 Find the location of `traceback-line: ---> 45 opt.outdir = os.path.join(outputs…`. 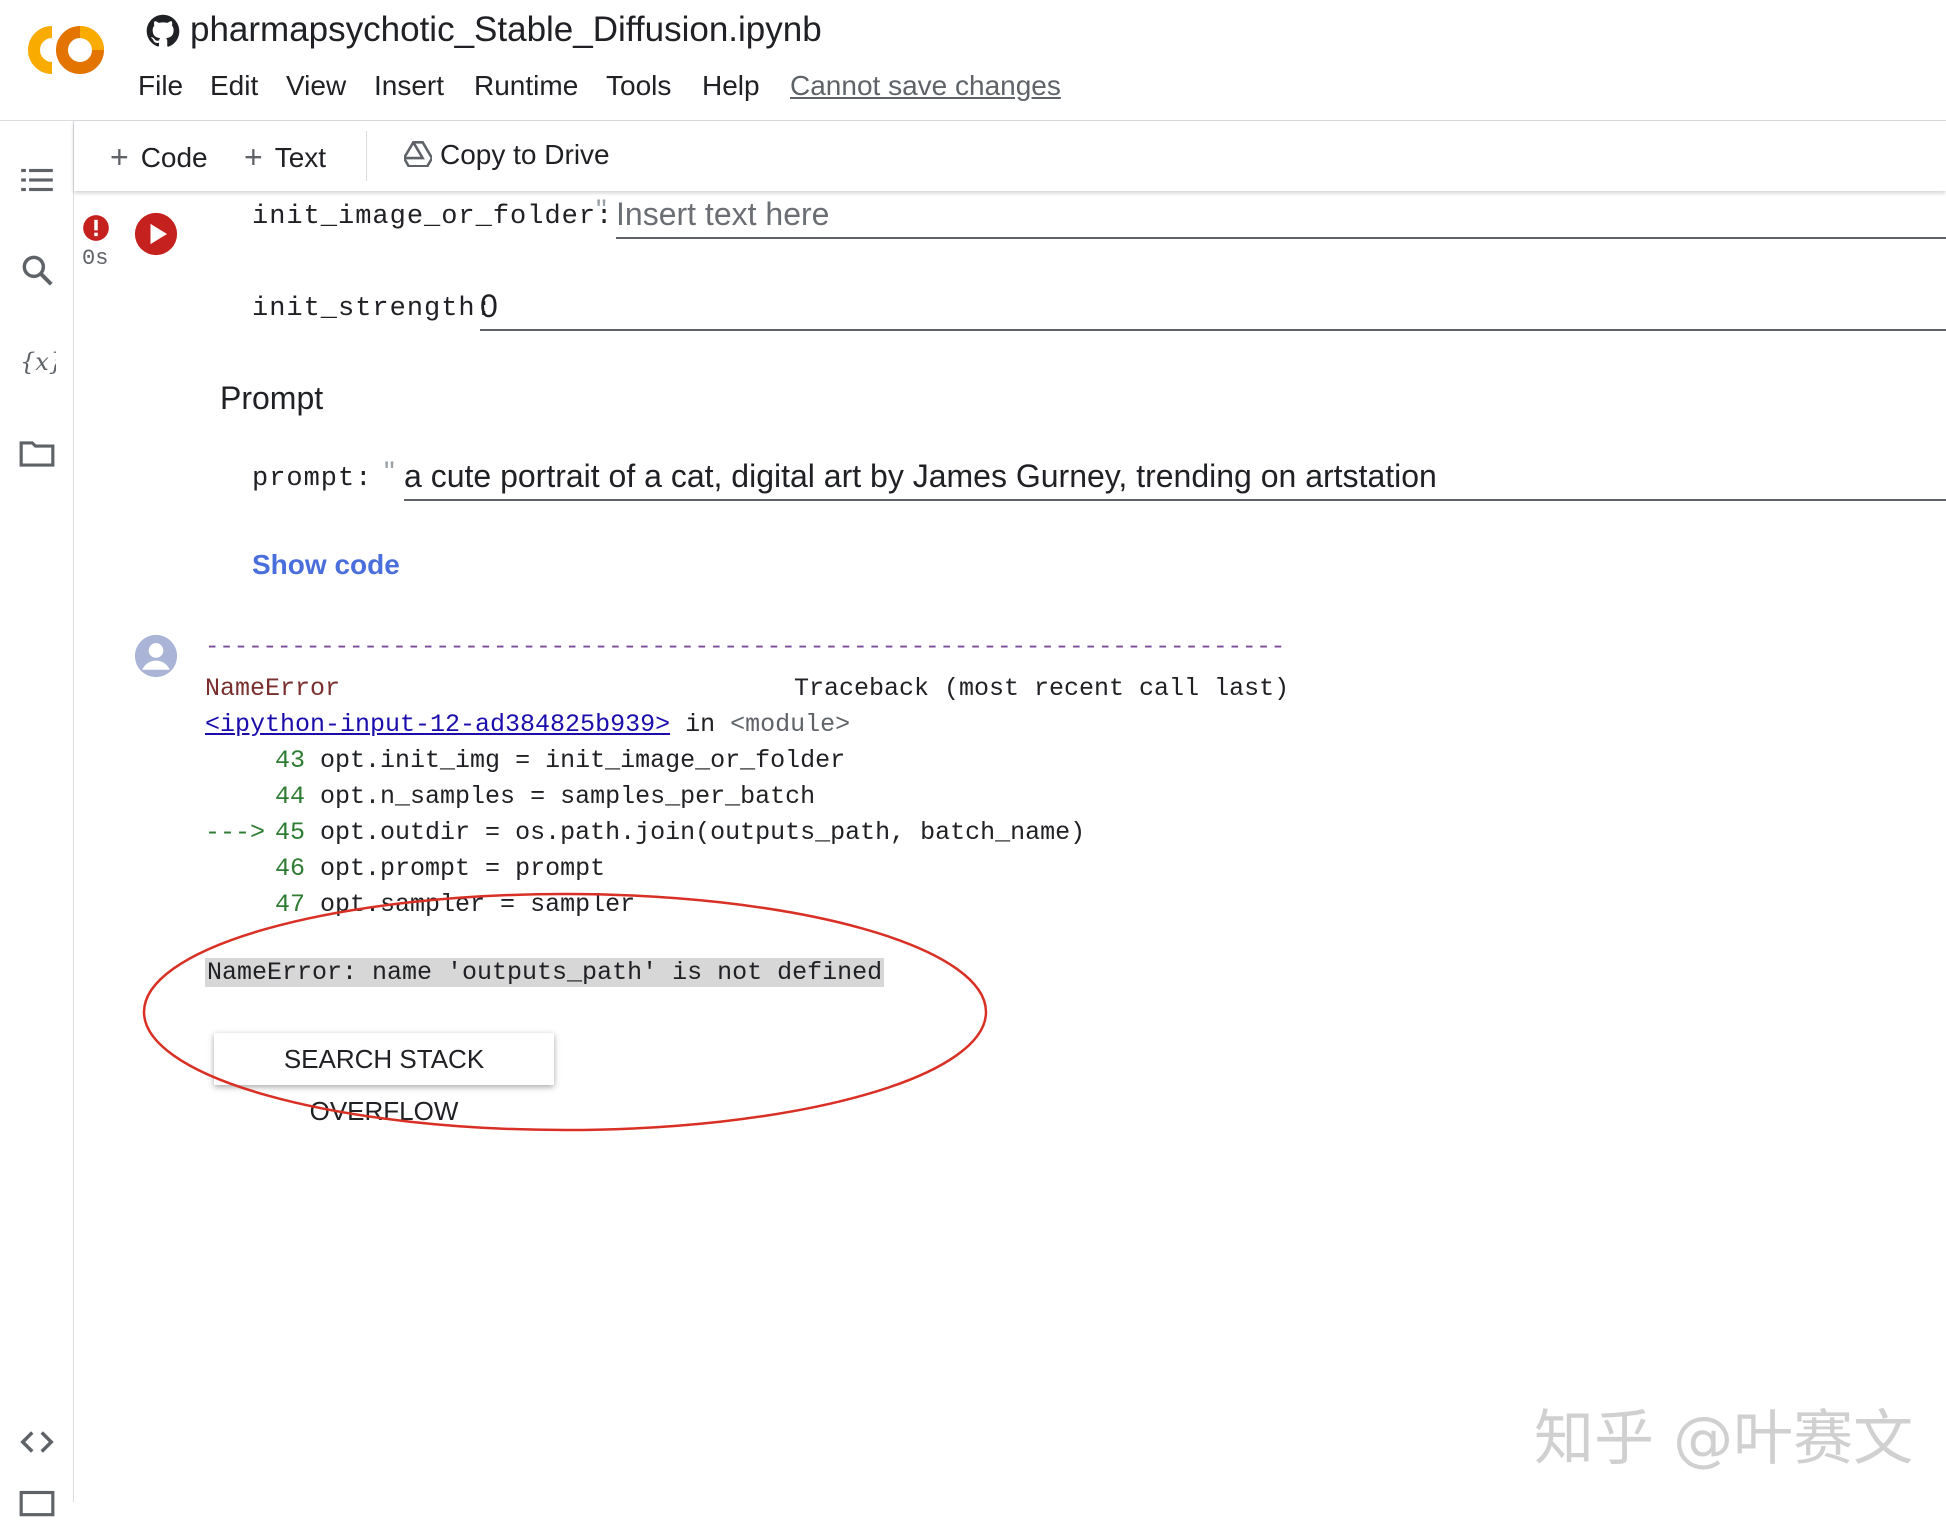

traceback-line: ---> 45 opt.outdir = os.path.join(outputs… is located at coordinates (645, 832).